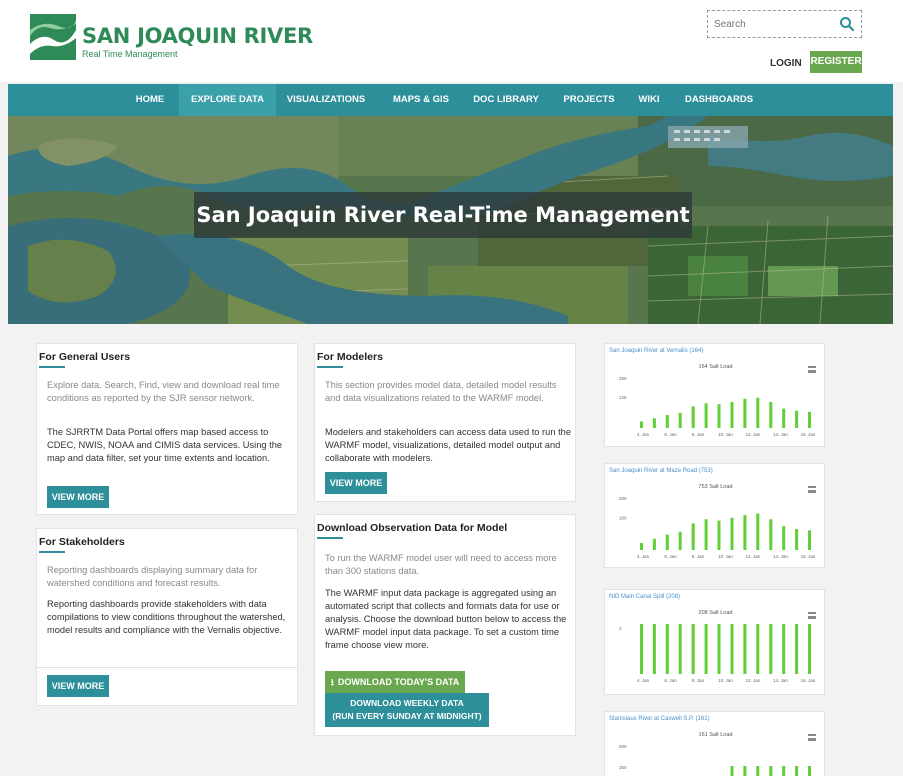 The height and width of the screenshot is (776, 903). Describe the element at coordinates (421, 100) in the screenshot. I see `nav-maps-gis: MAPS & GIS` at that location.